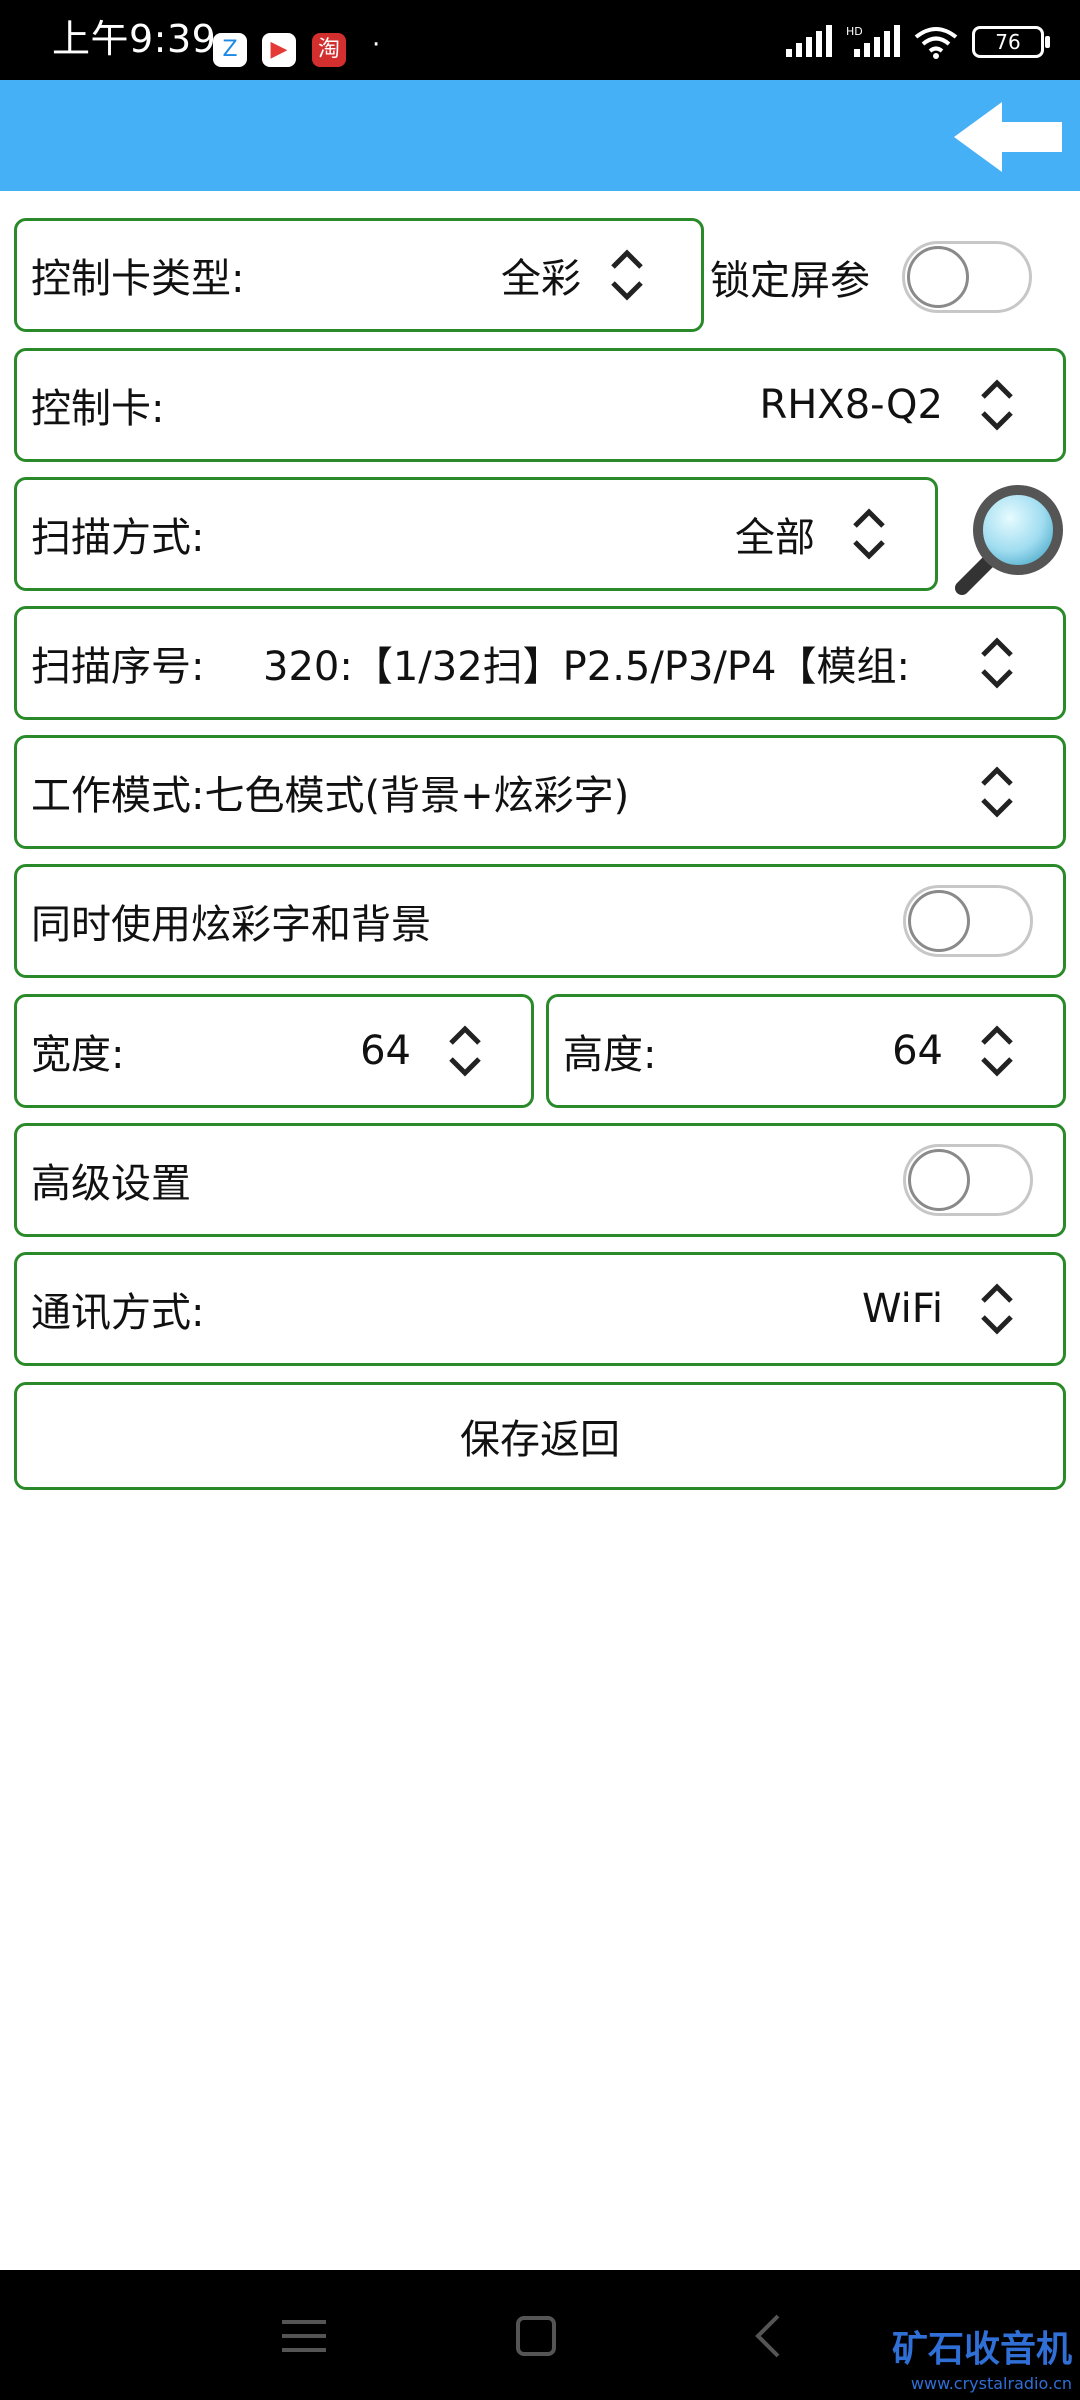  I want to click on use-both-row: 同时使用炫彩字和背景, so click(540, 921).